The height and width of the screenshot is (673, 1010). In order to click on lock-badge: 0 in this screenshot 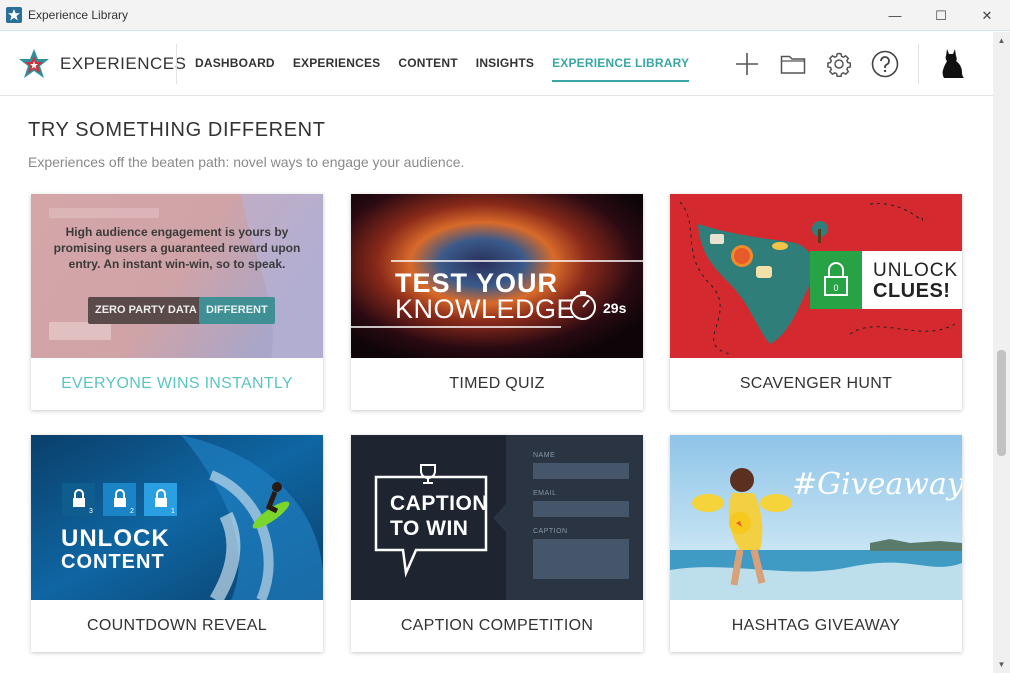, I will do `click(836, 280)`.